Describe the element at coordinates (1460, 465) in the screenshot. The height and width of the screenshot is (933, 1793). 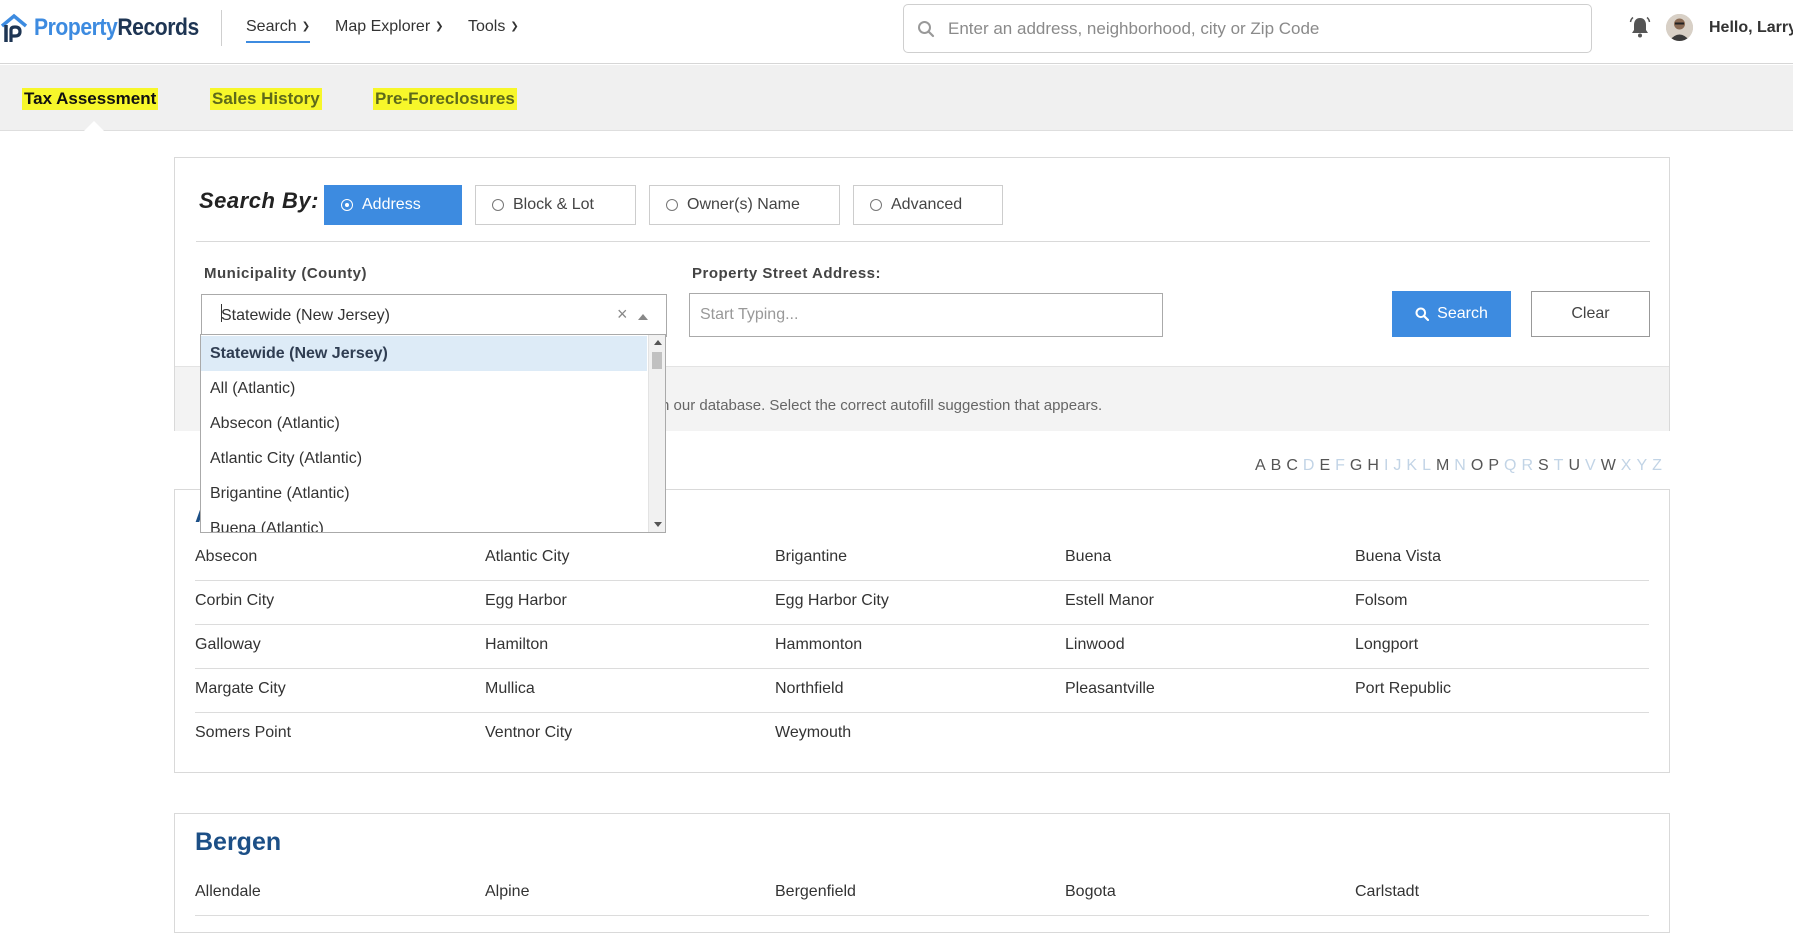
I see `alpha-letter-n: N` at that location.